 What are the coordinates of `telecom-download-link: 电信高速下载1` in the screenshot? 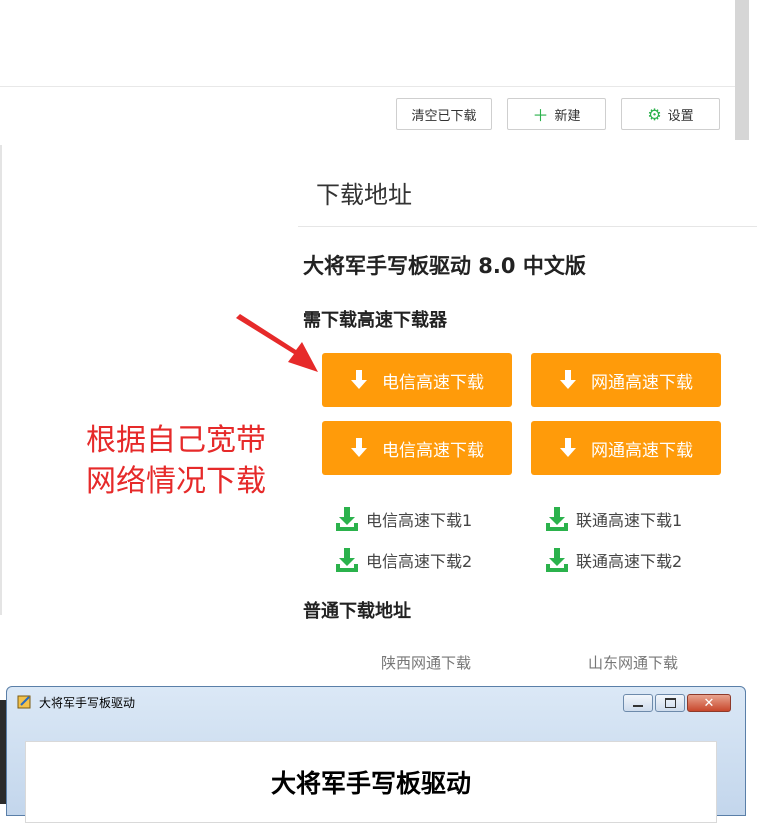 It's located at (403, 519).